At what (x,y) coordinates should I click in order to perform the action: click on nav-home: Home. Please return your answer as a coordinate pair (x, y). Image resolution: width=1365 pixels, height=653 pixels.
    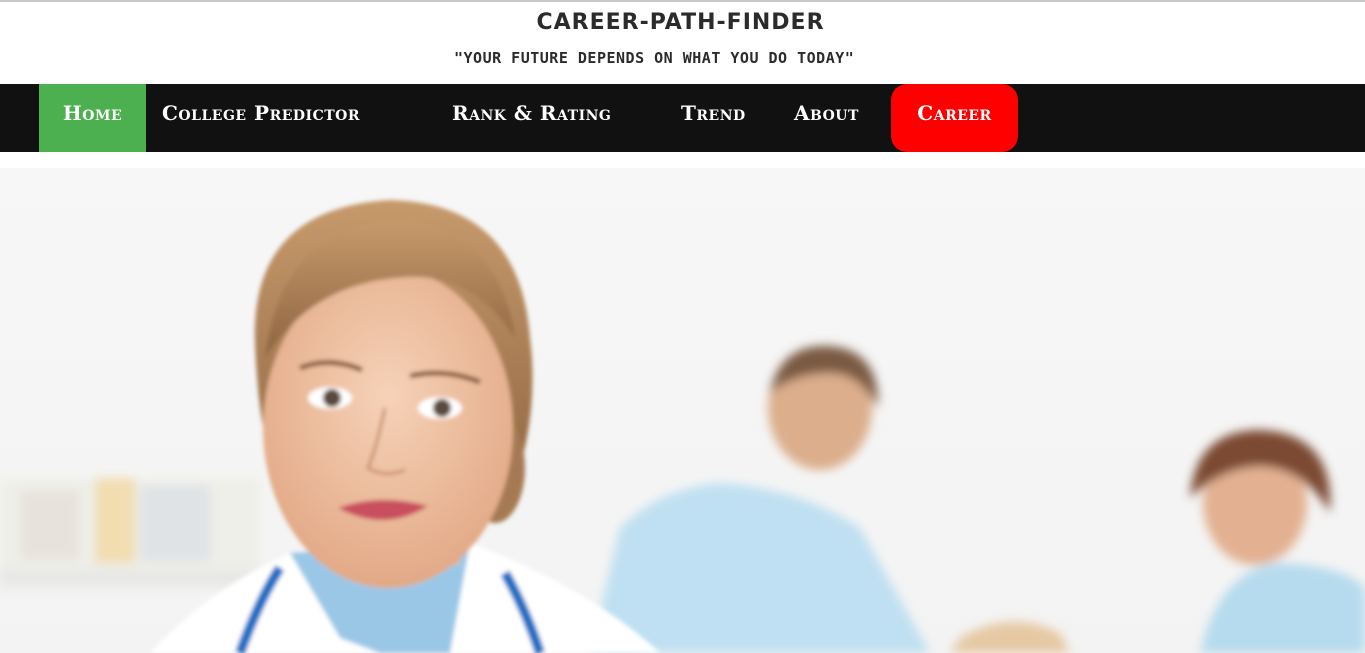
    Looking at the image, I should click on (92, 118).